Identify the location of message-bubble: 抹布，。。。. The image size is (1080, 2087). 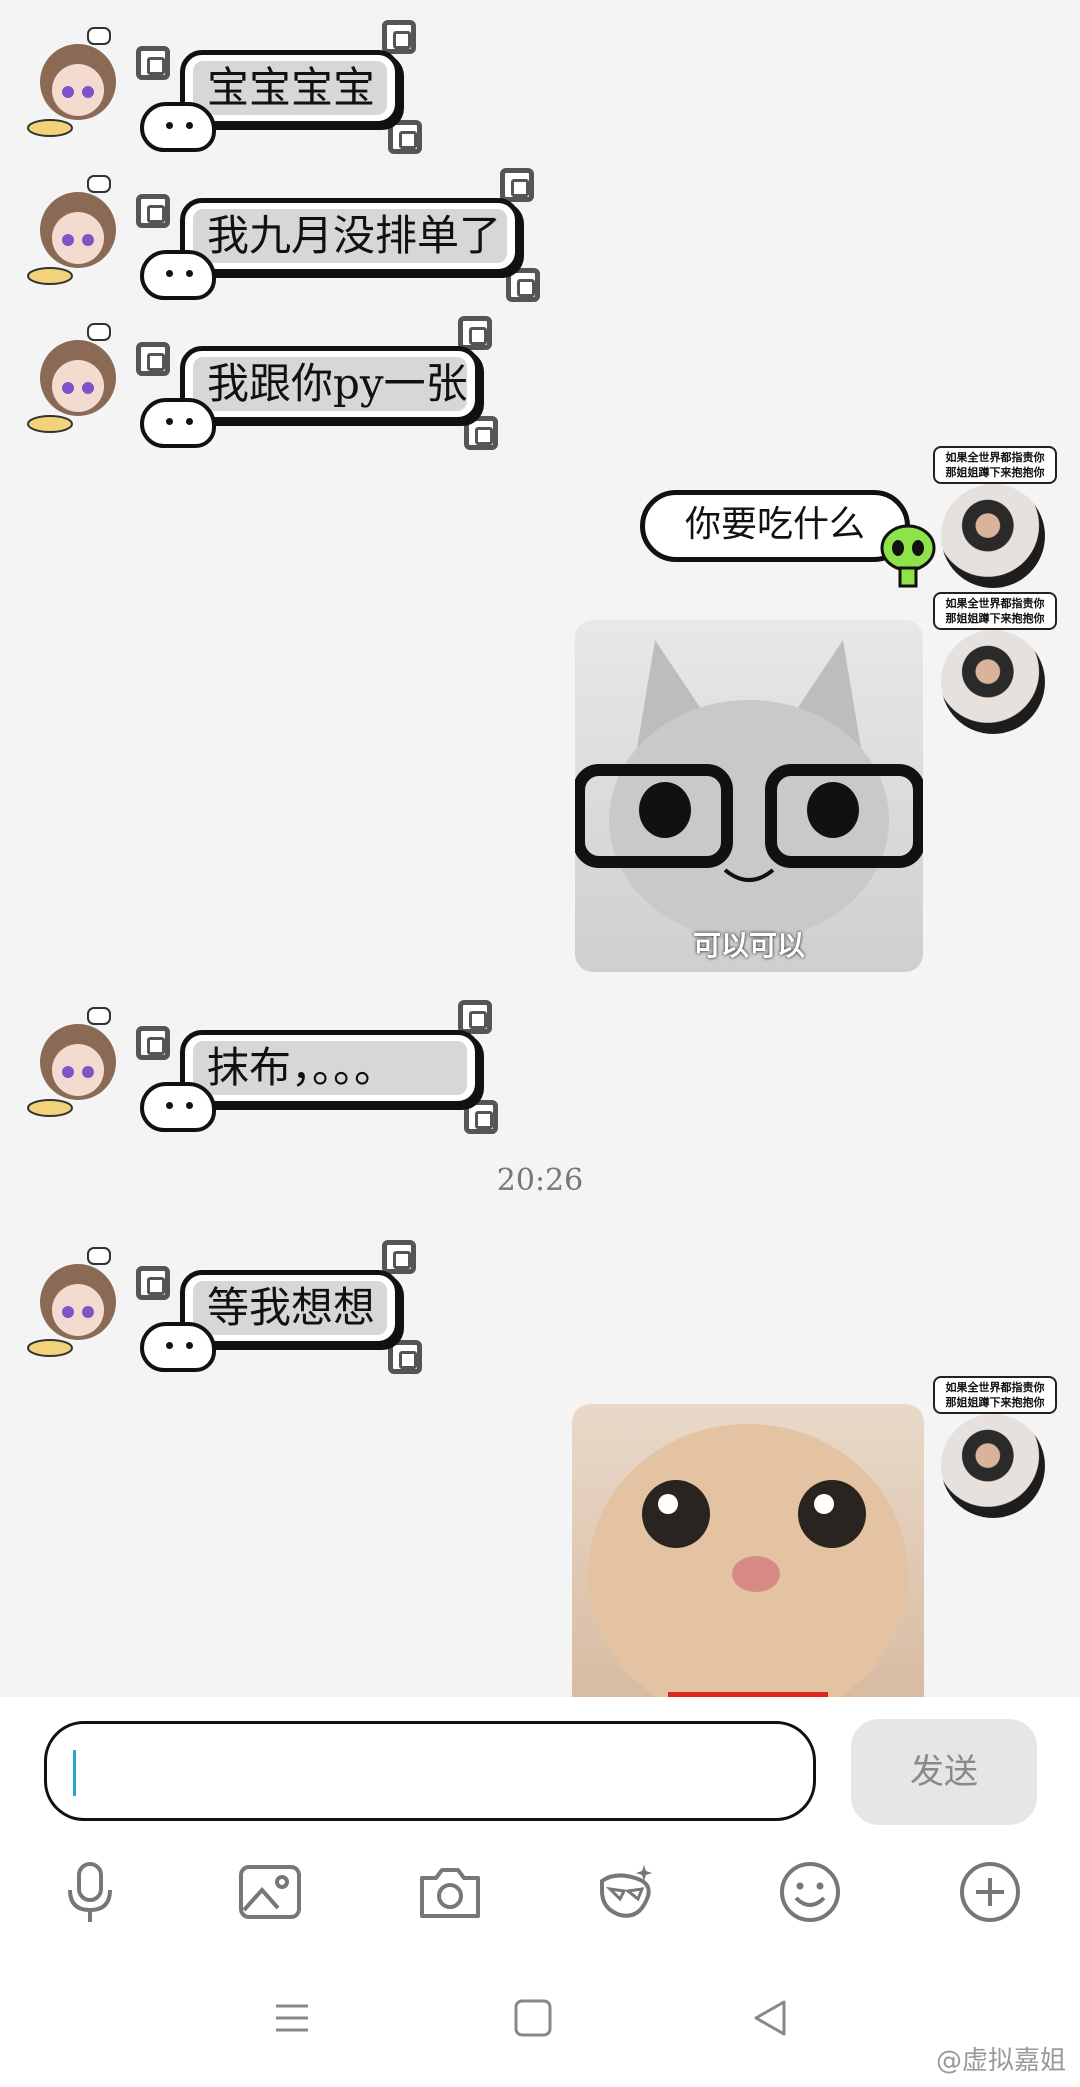
(330, 1068).